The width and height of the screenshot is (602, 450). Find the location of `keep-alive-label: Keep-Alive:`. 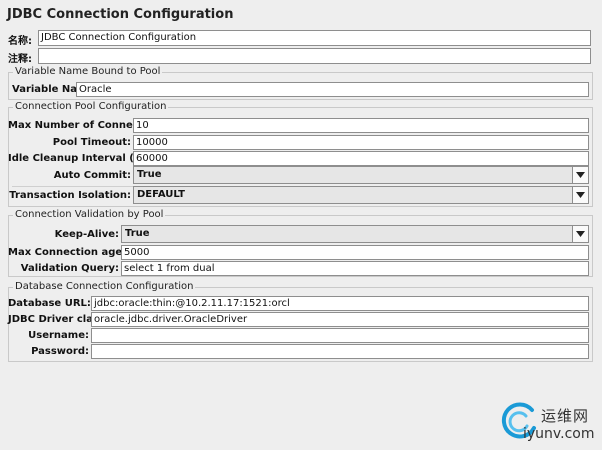

keep-alive-label: Keep-Alive: is located at coordinates (86, 234).